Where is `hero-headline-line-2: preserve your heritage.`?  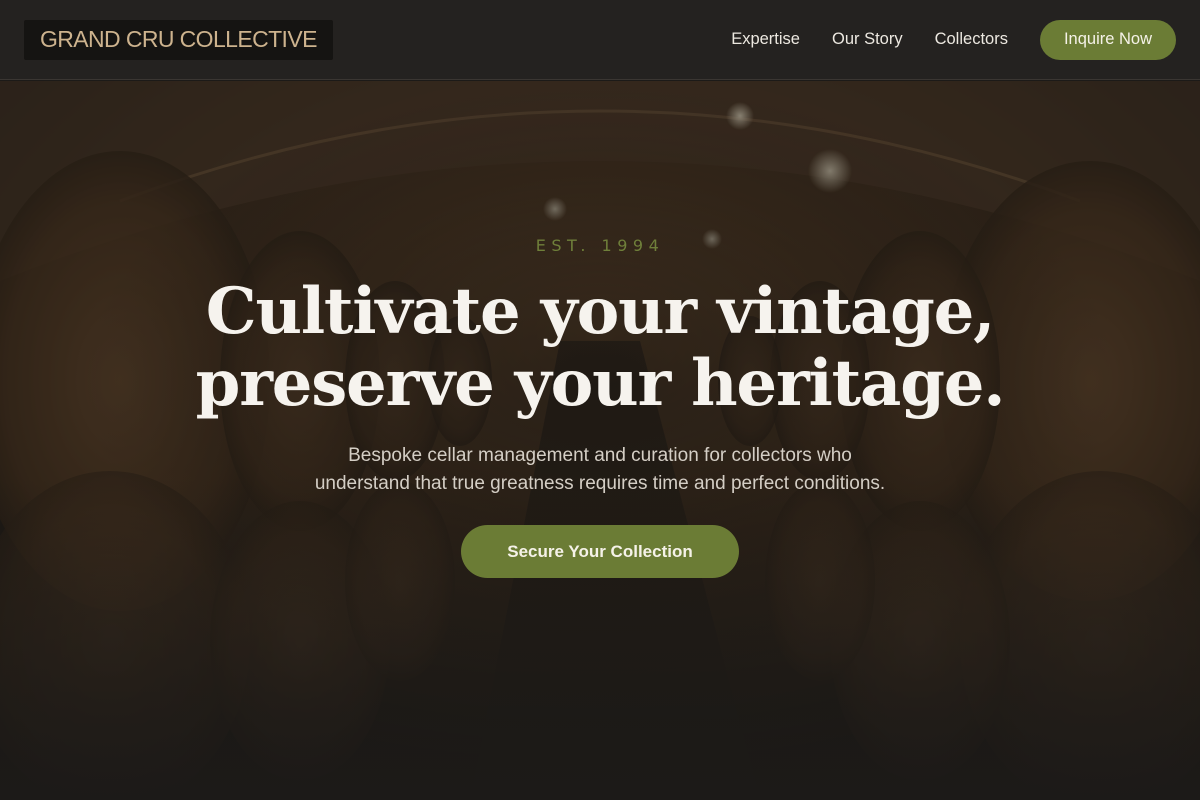
hero-headline-line-2: preserve your heritage. is located at coordinates (600, 383).